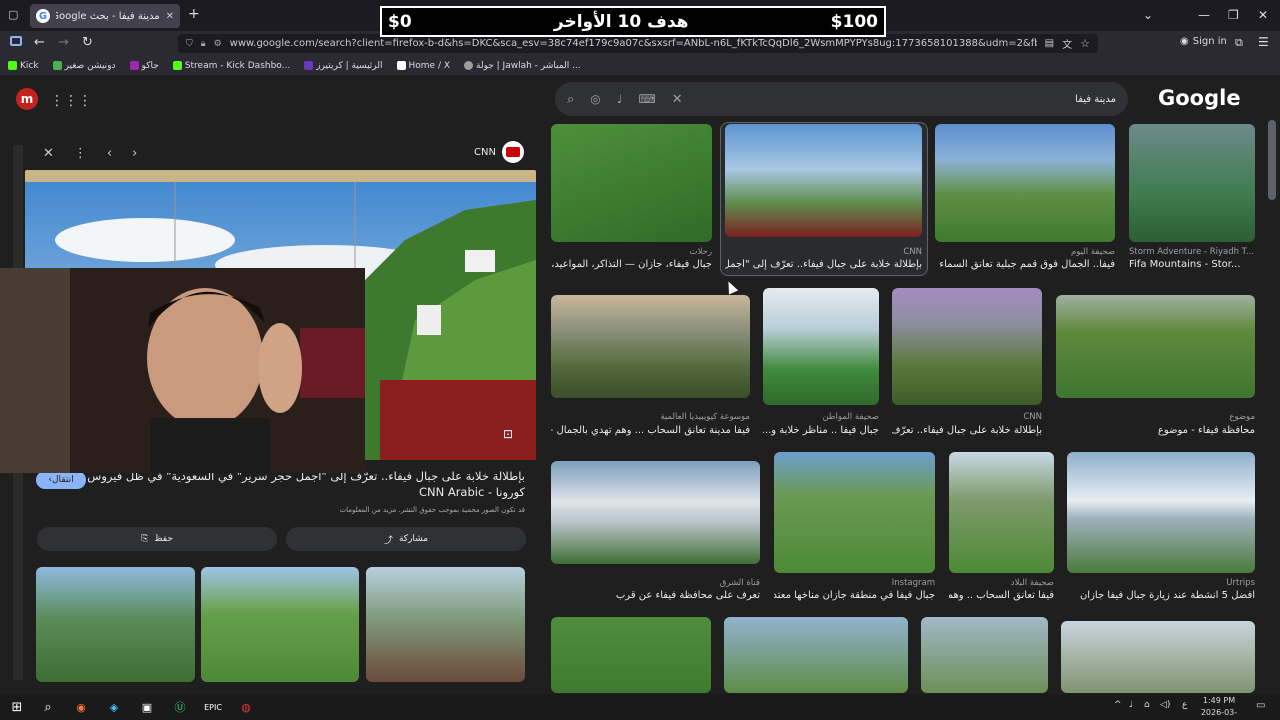  What do you see at coordinates (646, 99) in the screenshot?
I see `keyboard-icon: ⌨` at bounding box center [646, 99].